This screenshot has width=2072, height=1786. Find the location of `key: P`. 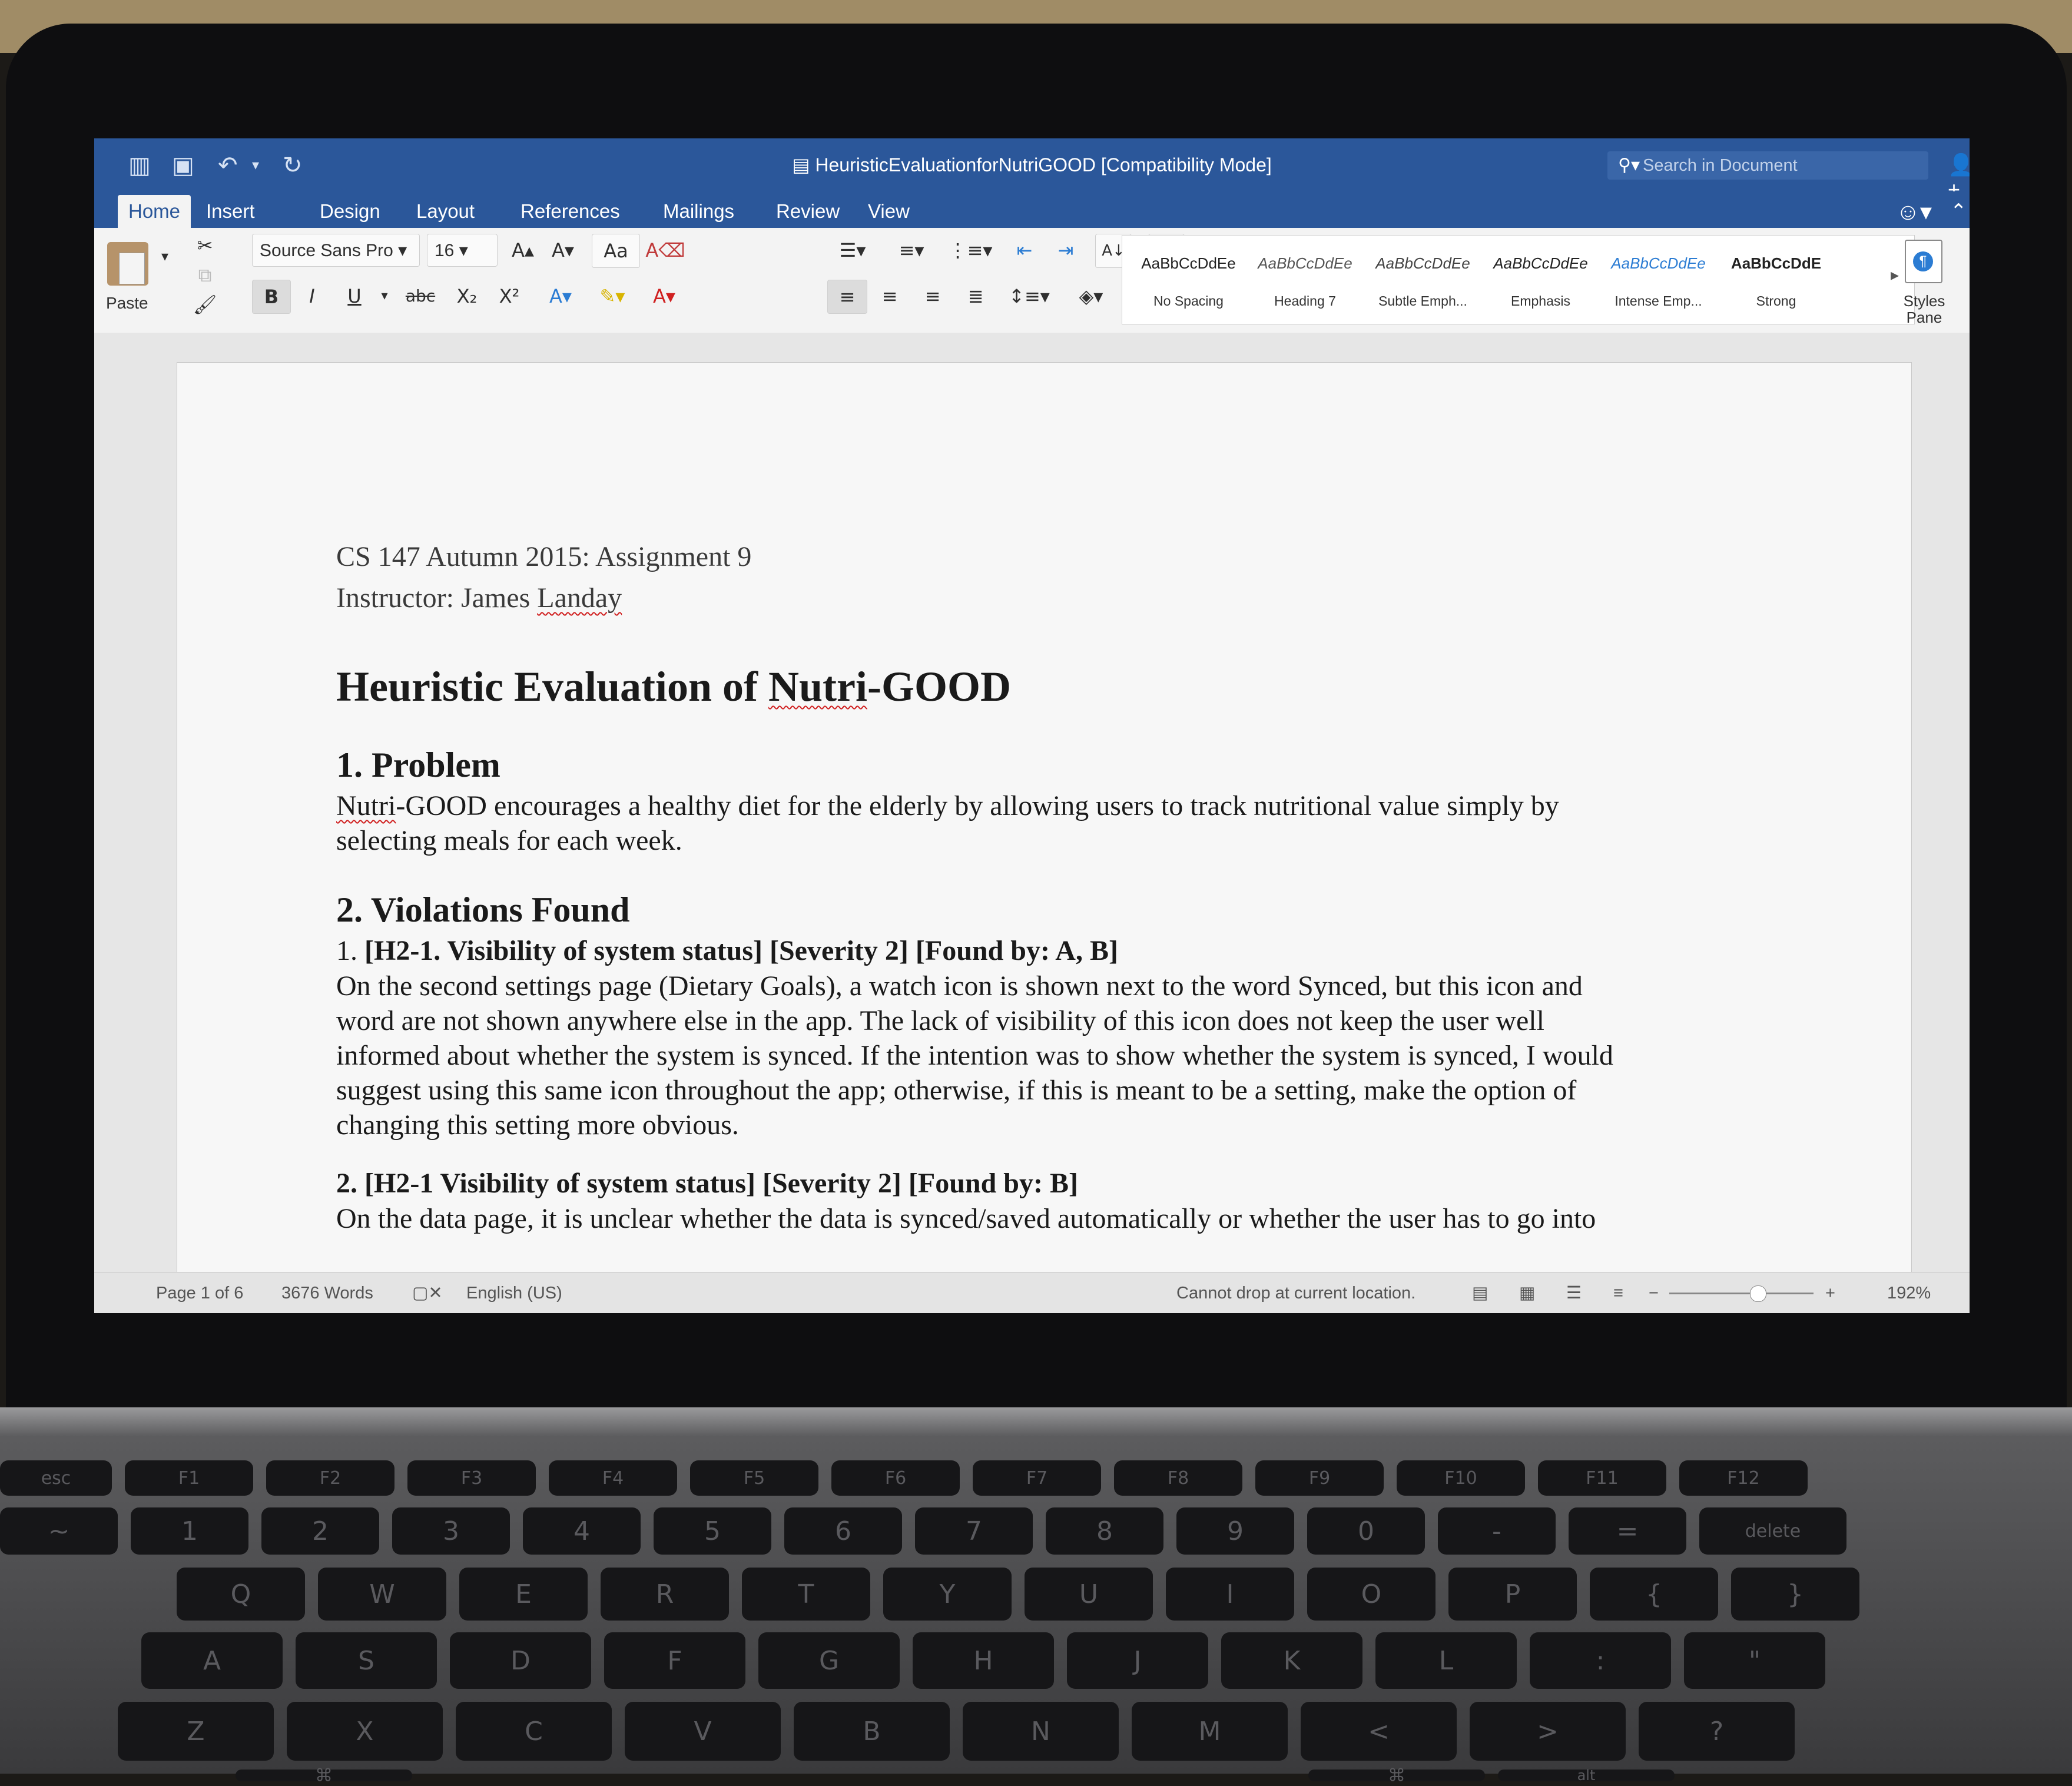

key: P is located at coordinates (1513, 1594).